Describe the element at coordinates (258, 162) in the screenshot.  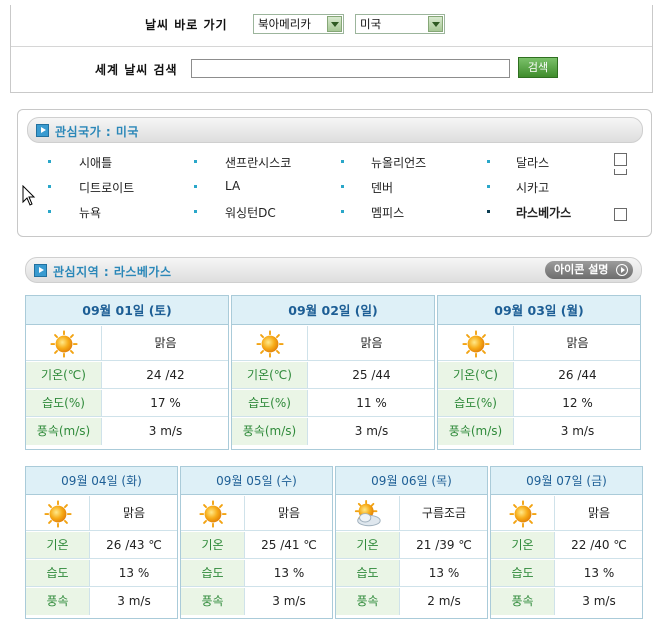
I see `city-link: 샌프란시스코` at that location.